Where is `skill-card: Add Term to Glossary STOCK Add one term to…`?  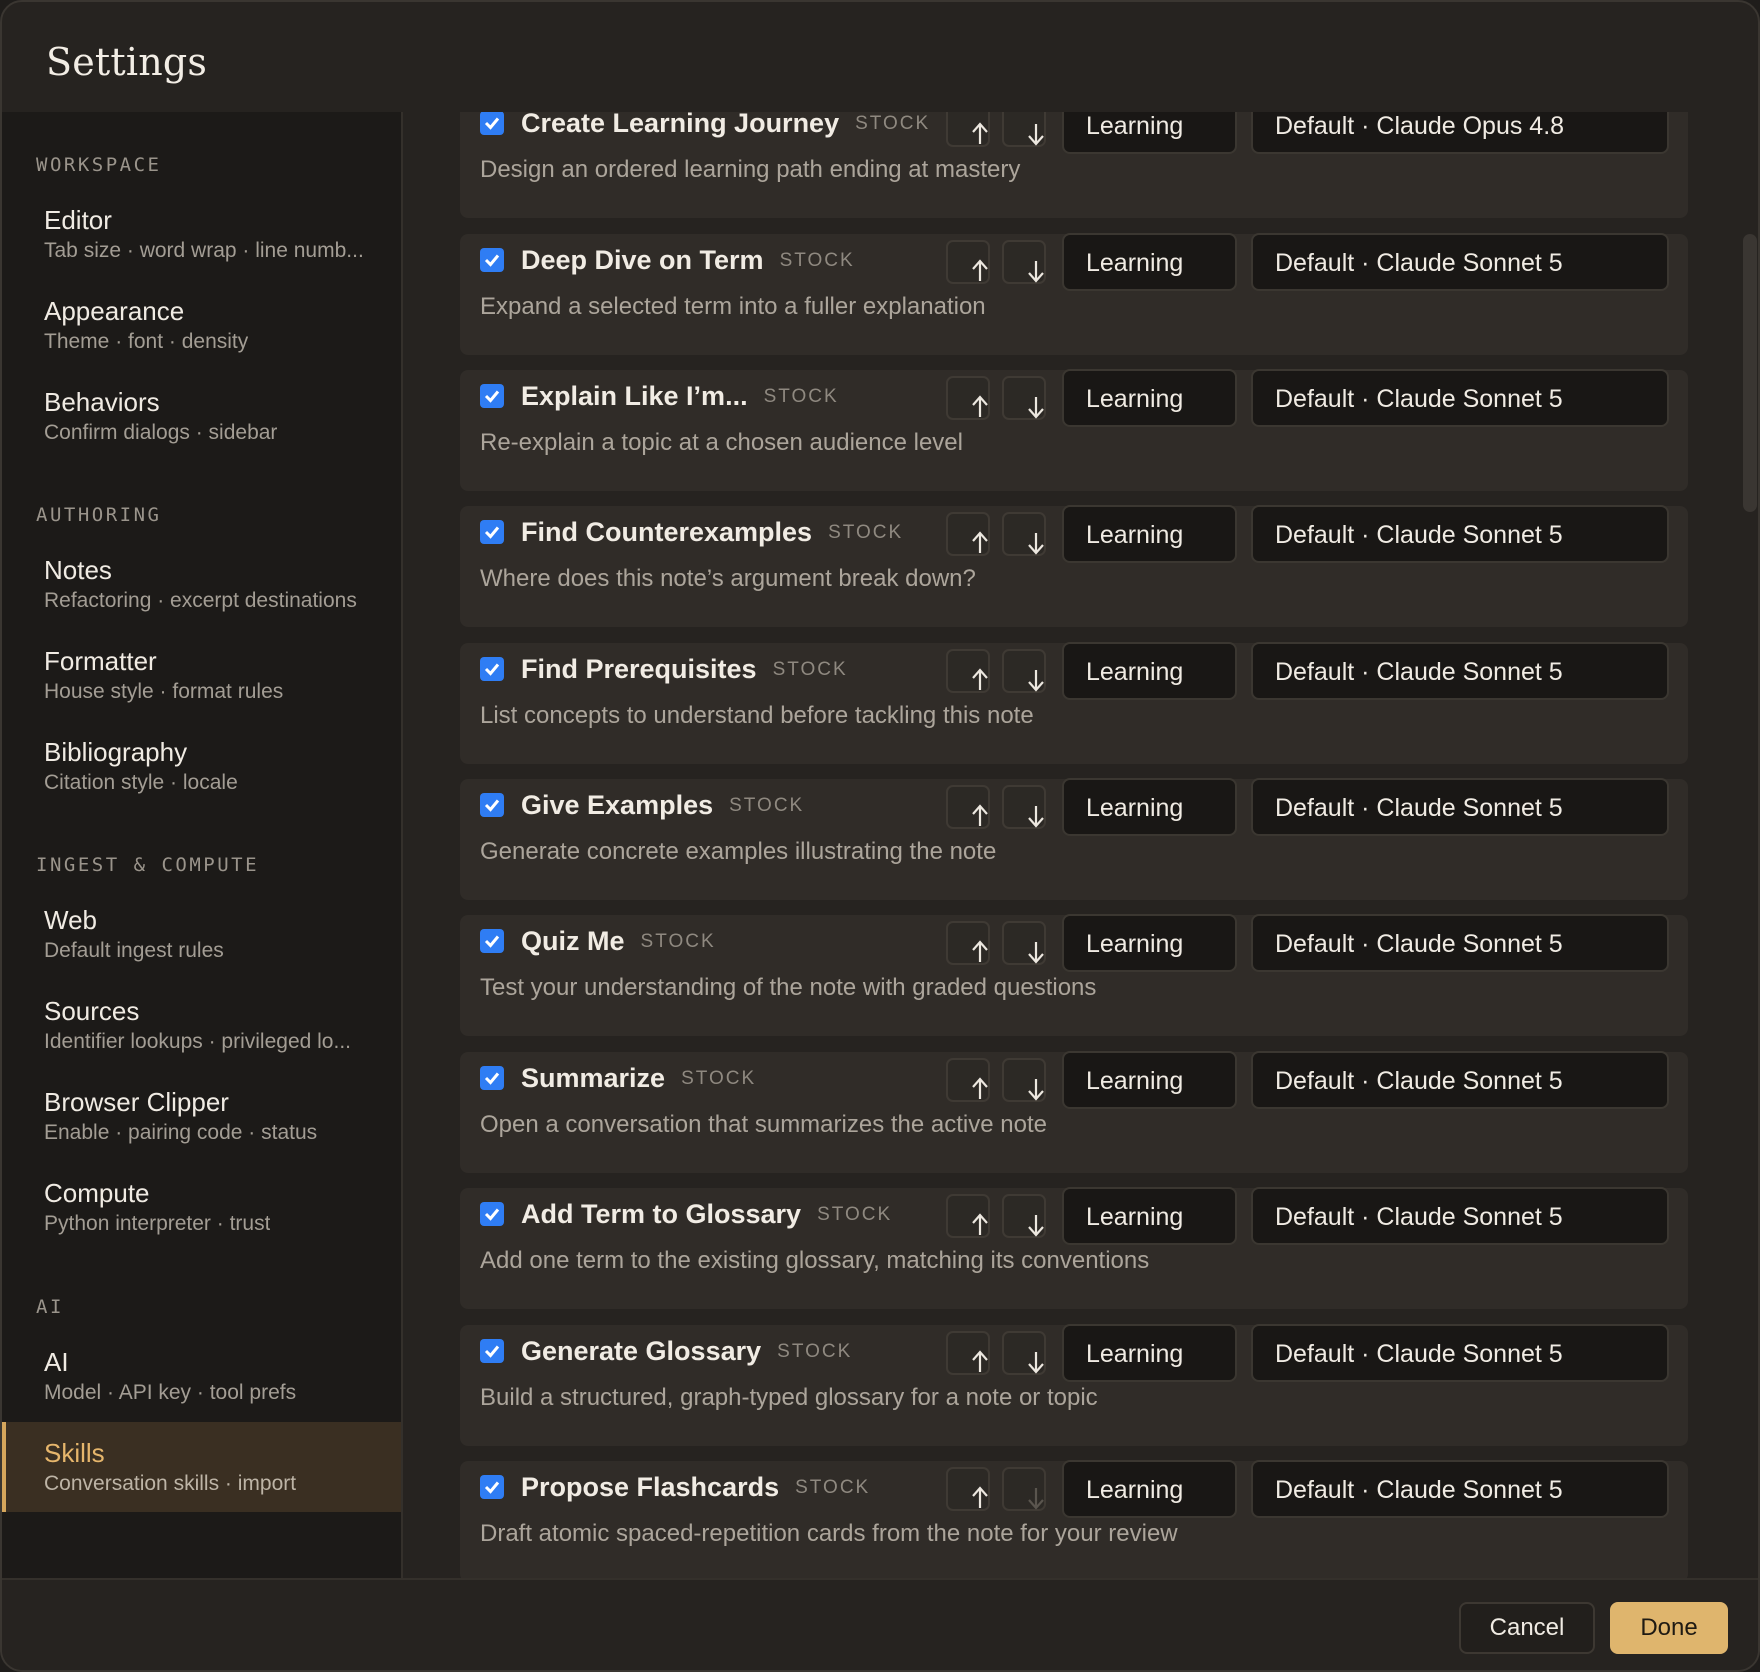
skill-card: Add Term to Glossary STOCK Add one term to… is located at coordinates (1074, 1248).